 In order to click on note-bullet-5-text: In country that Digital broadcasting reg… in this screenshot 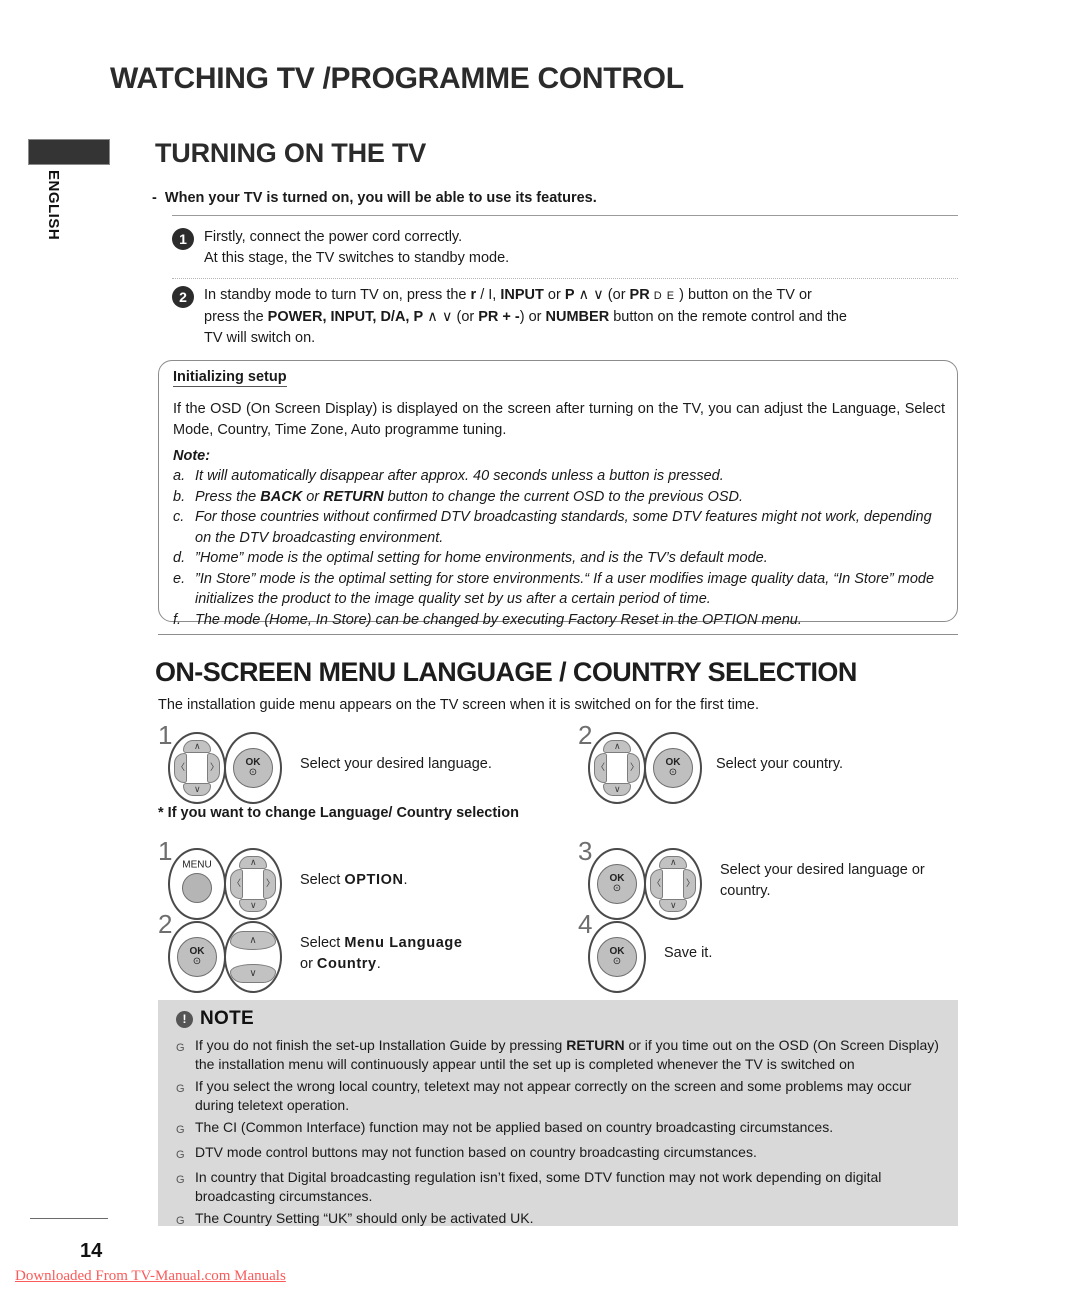, I will do `click(538, 1186)`.